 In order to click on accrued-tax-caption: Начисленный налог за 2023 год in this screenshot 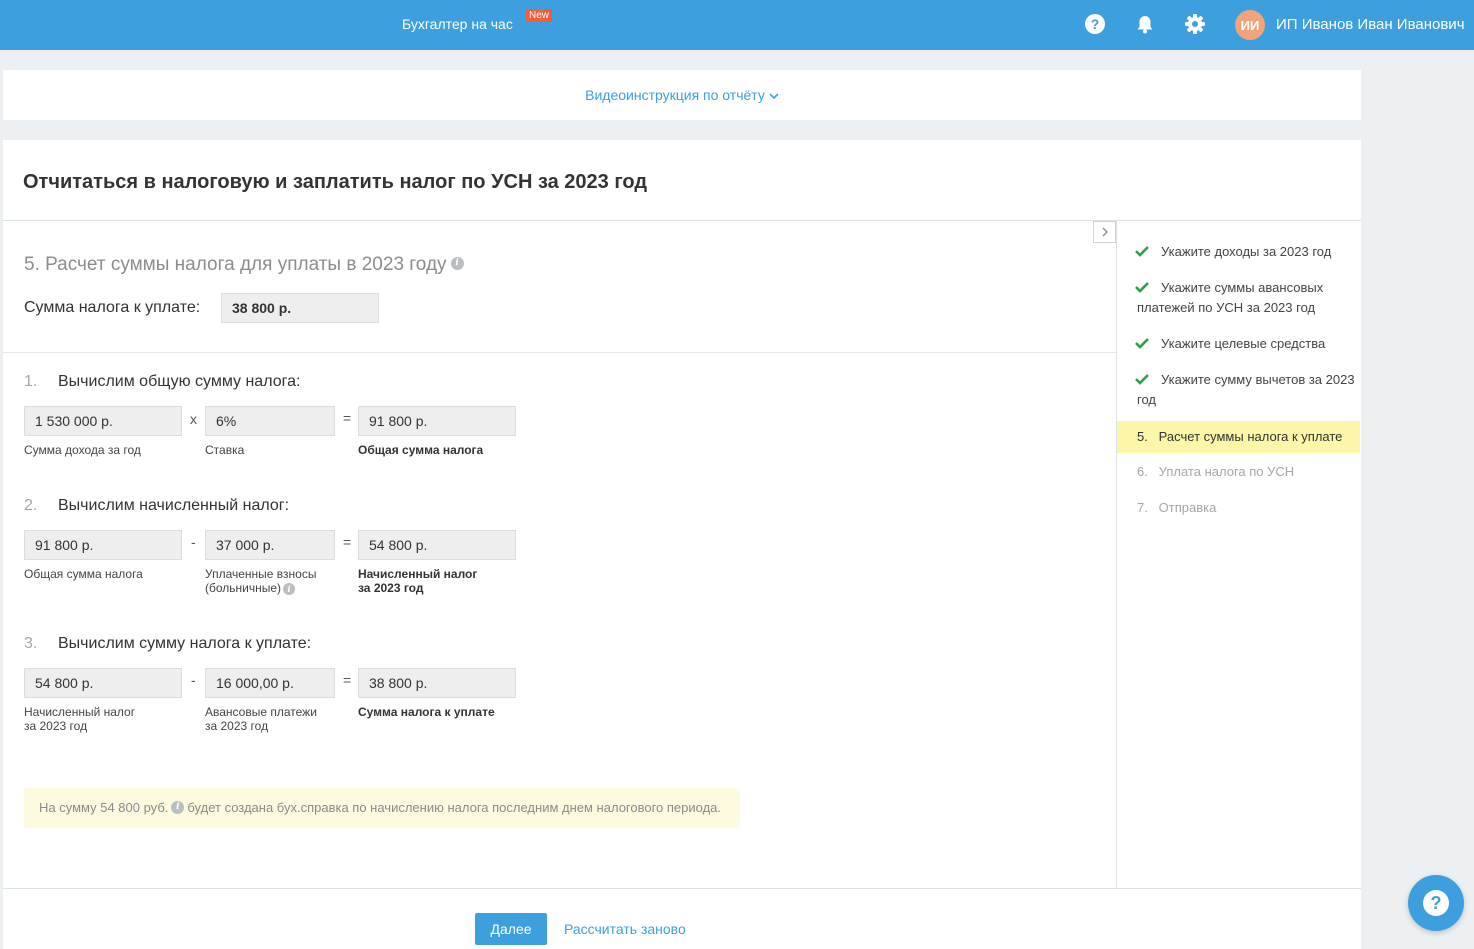, I will do `click(417, 581)`.